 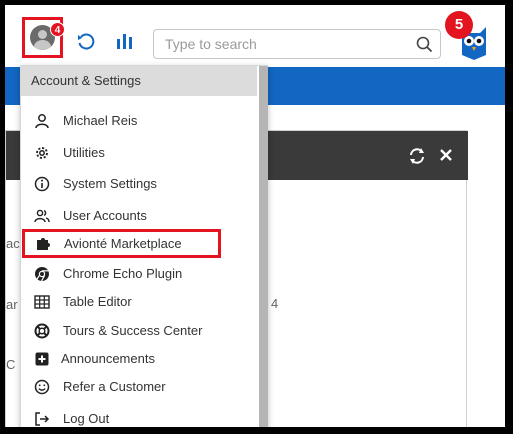 What do you see at coordinates (285, 44) in the screenshot?
I see `search-input` at bounding box center [285, 44].